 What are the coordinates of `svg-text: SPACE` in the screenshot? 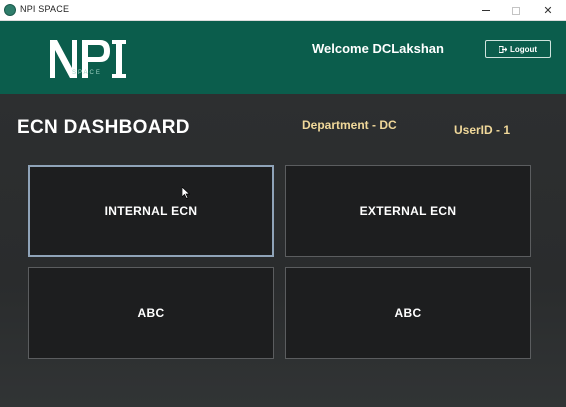 It's located at (87, 73).